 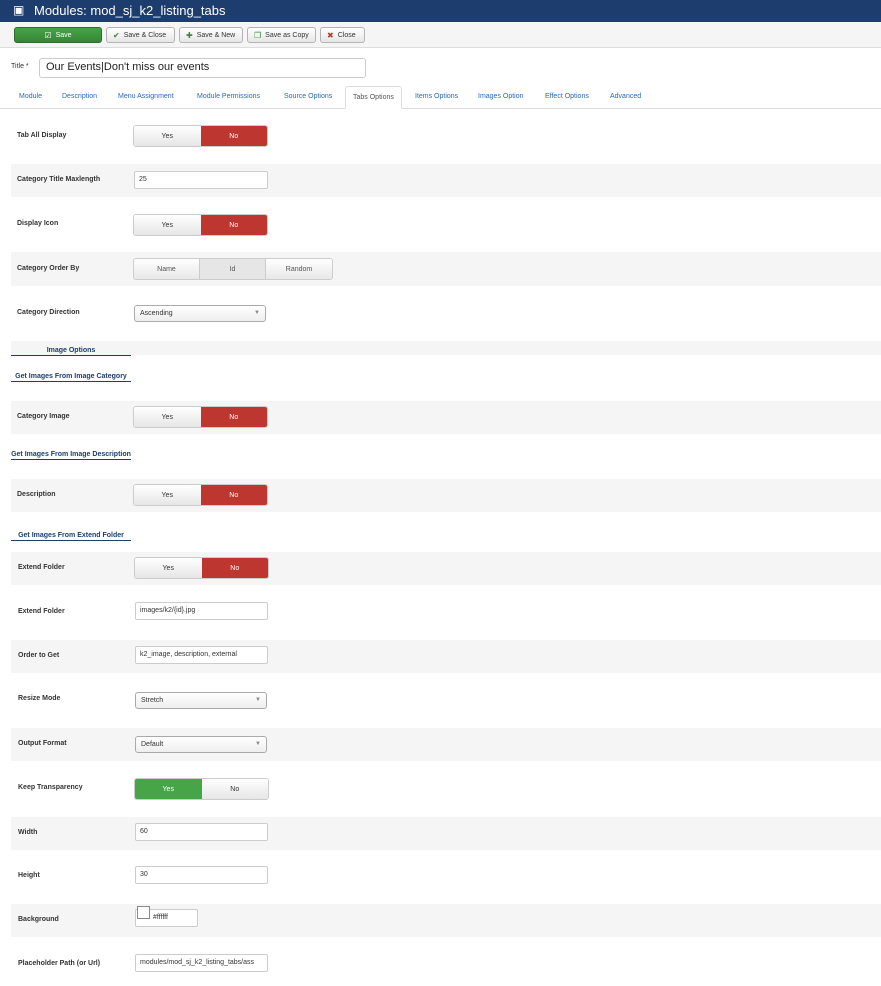 I want to click on plus-icon: ✚, so click(x=189, y=35).